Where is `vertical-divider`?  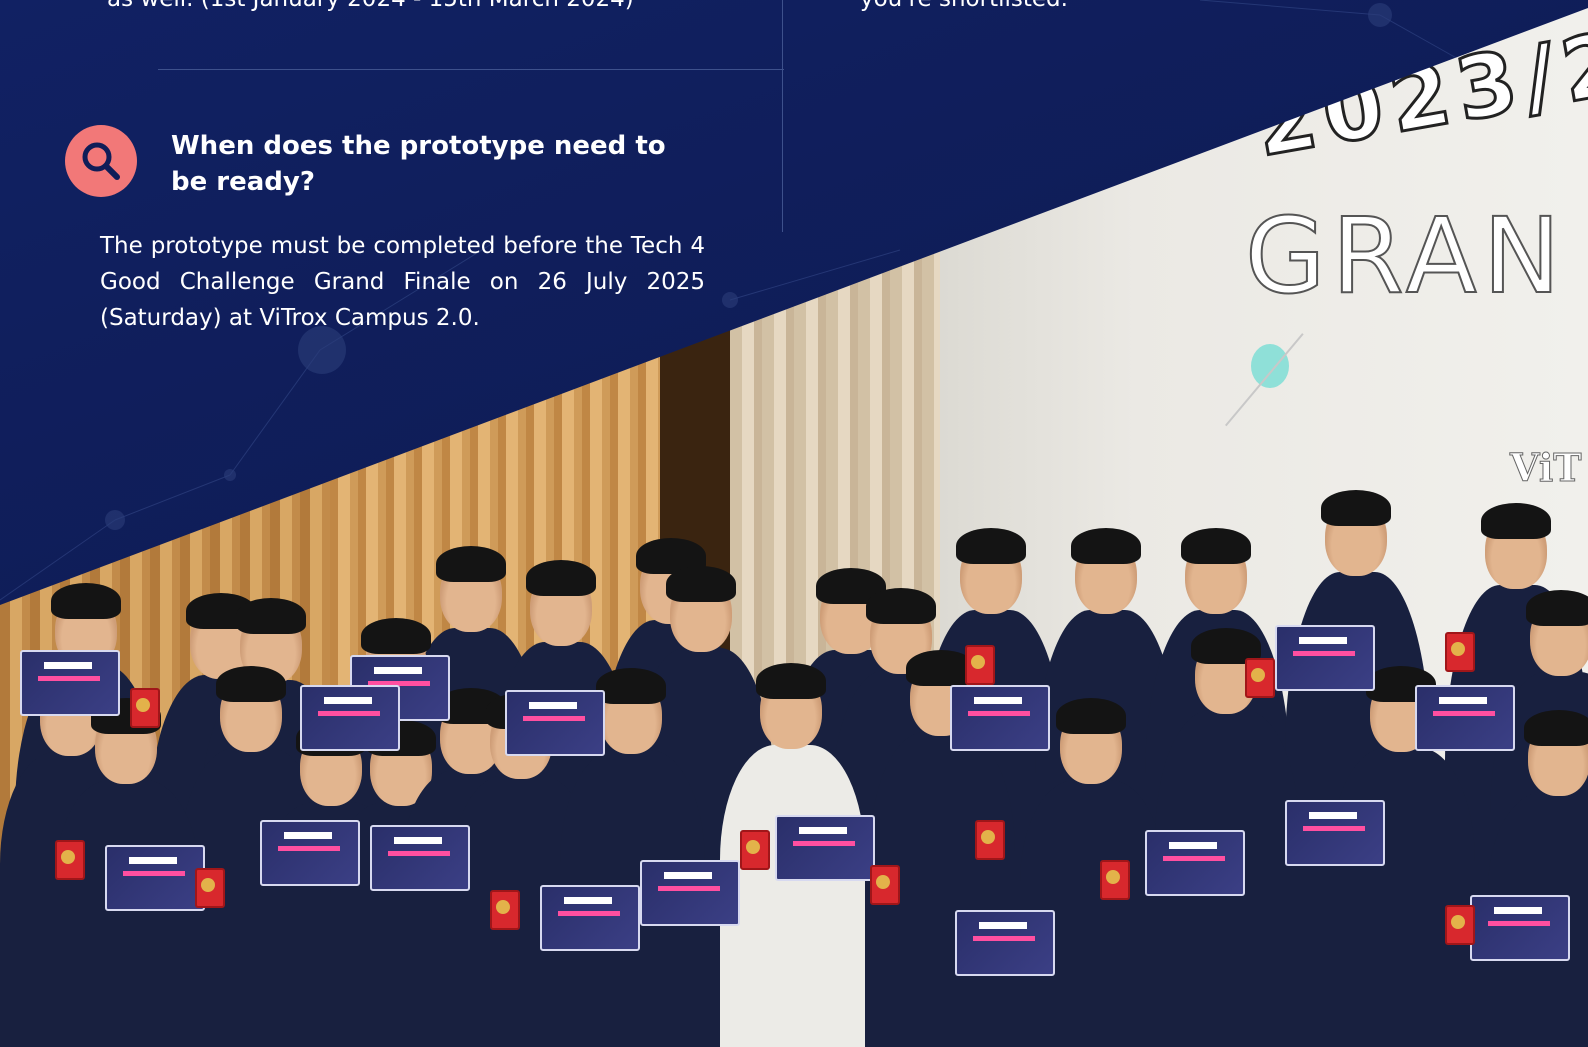 vertical-divider is located at coordinates (782, 116).